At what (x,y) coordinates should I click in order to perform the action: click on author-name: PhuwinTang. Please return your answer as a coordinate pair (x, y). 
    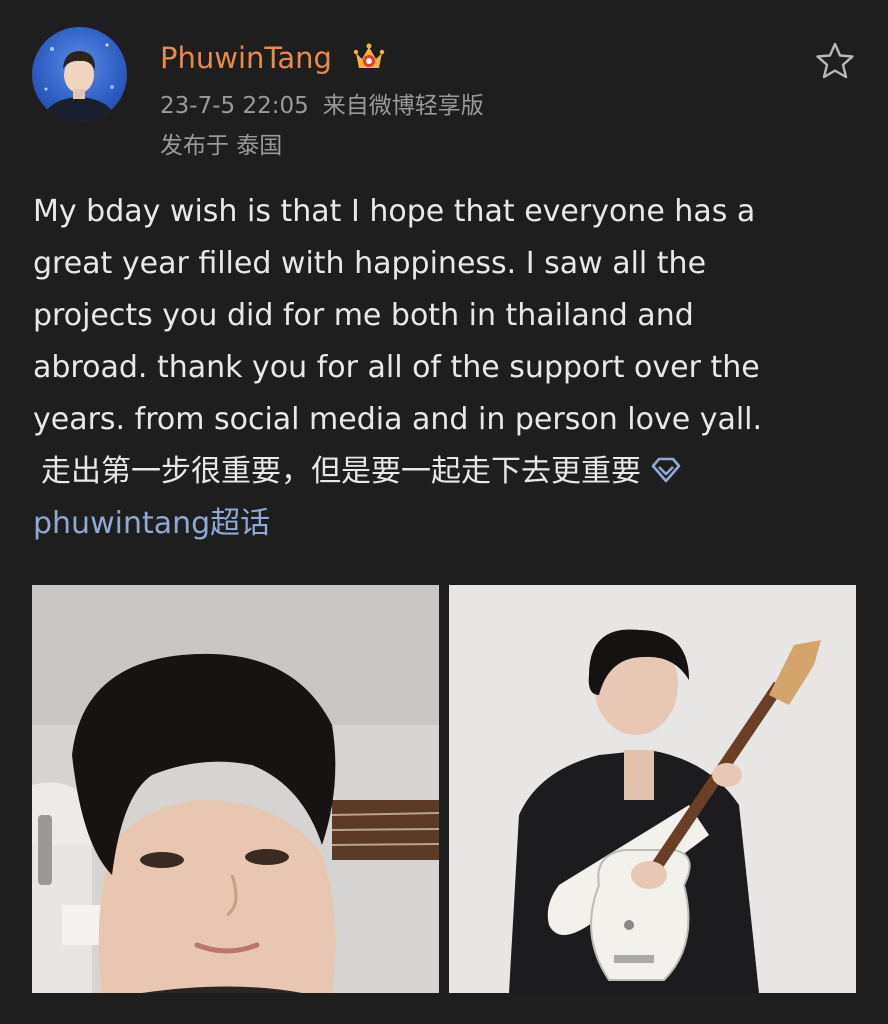
    Looking at the image, I should click on (246, 58).